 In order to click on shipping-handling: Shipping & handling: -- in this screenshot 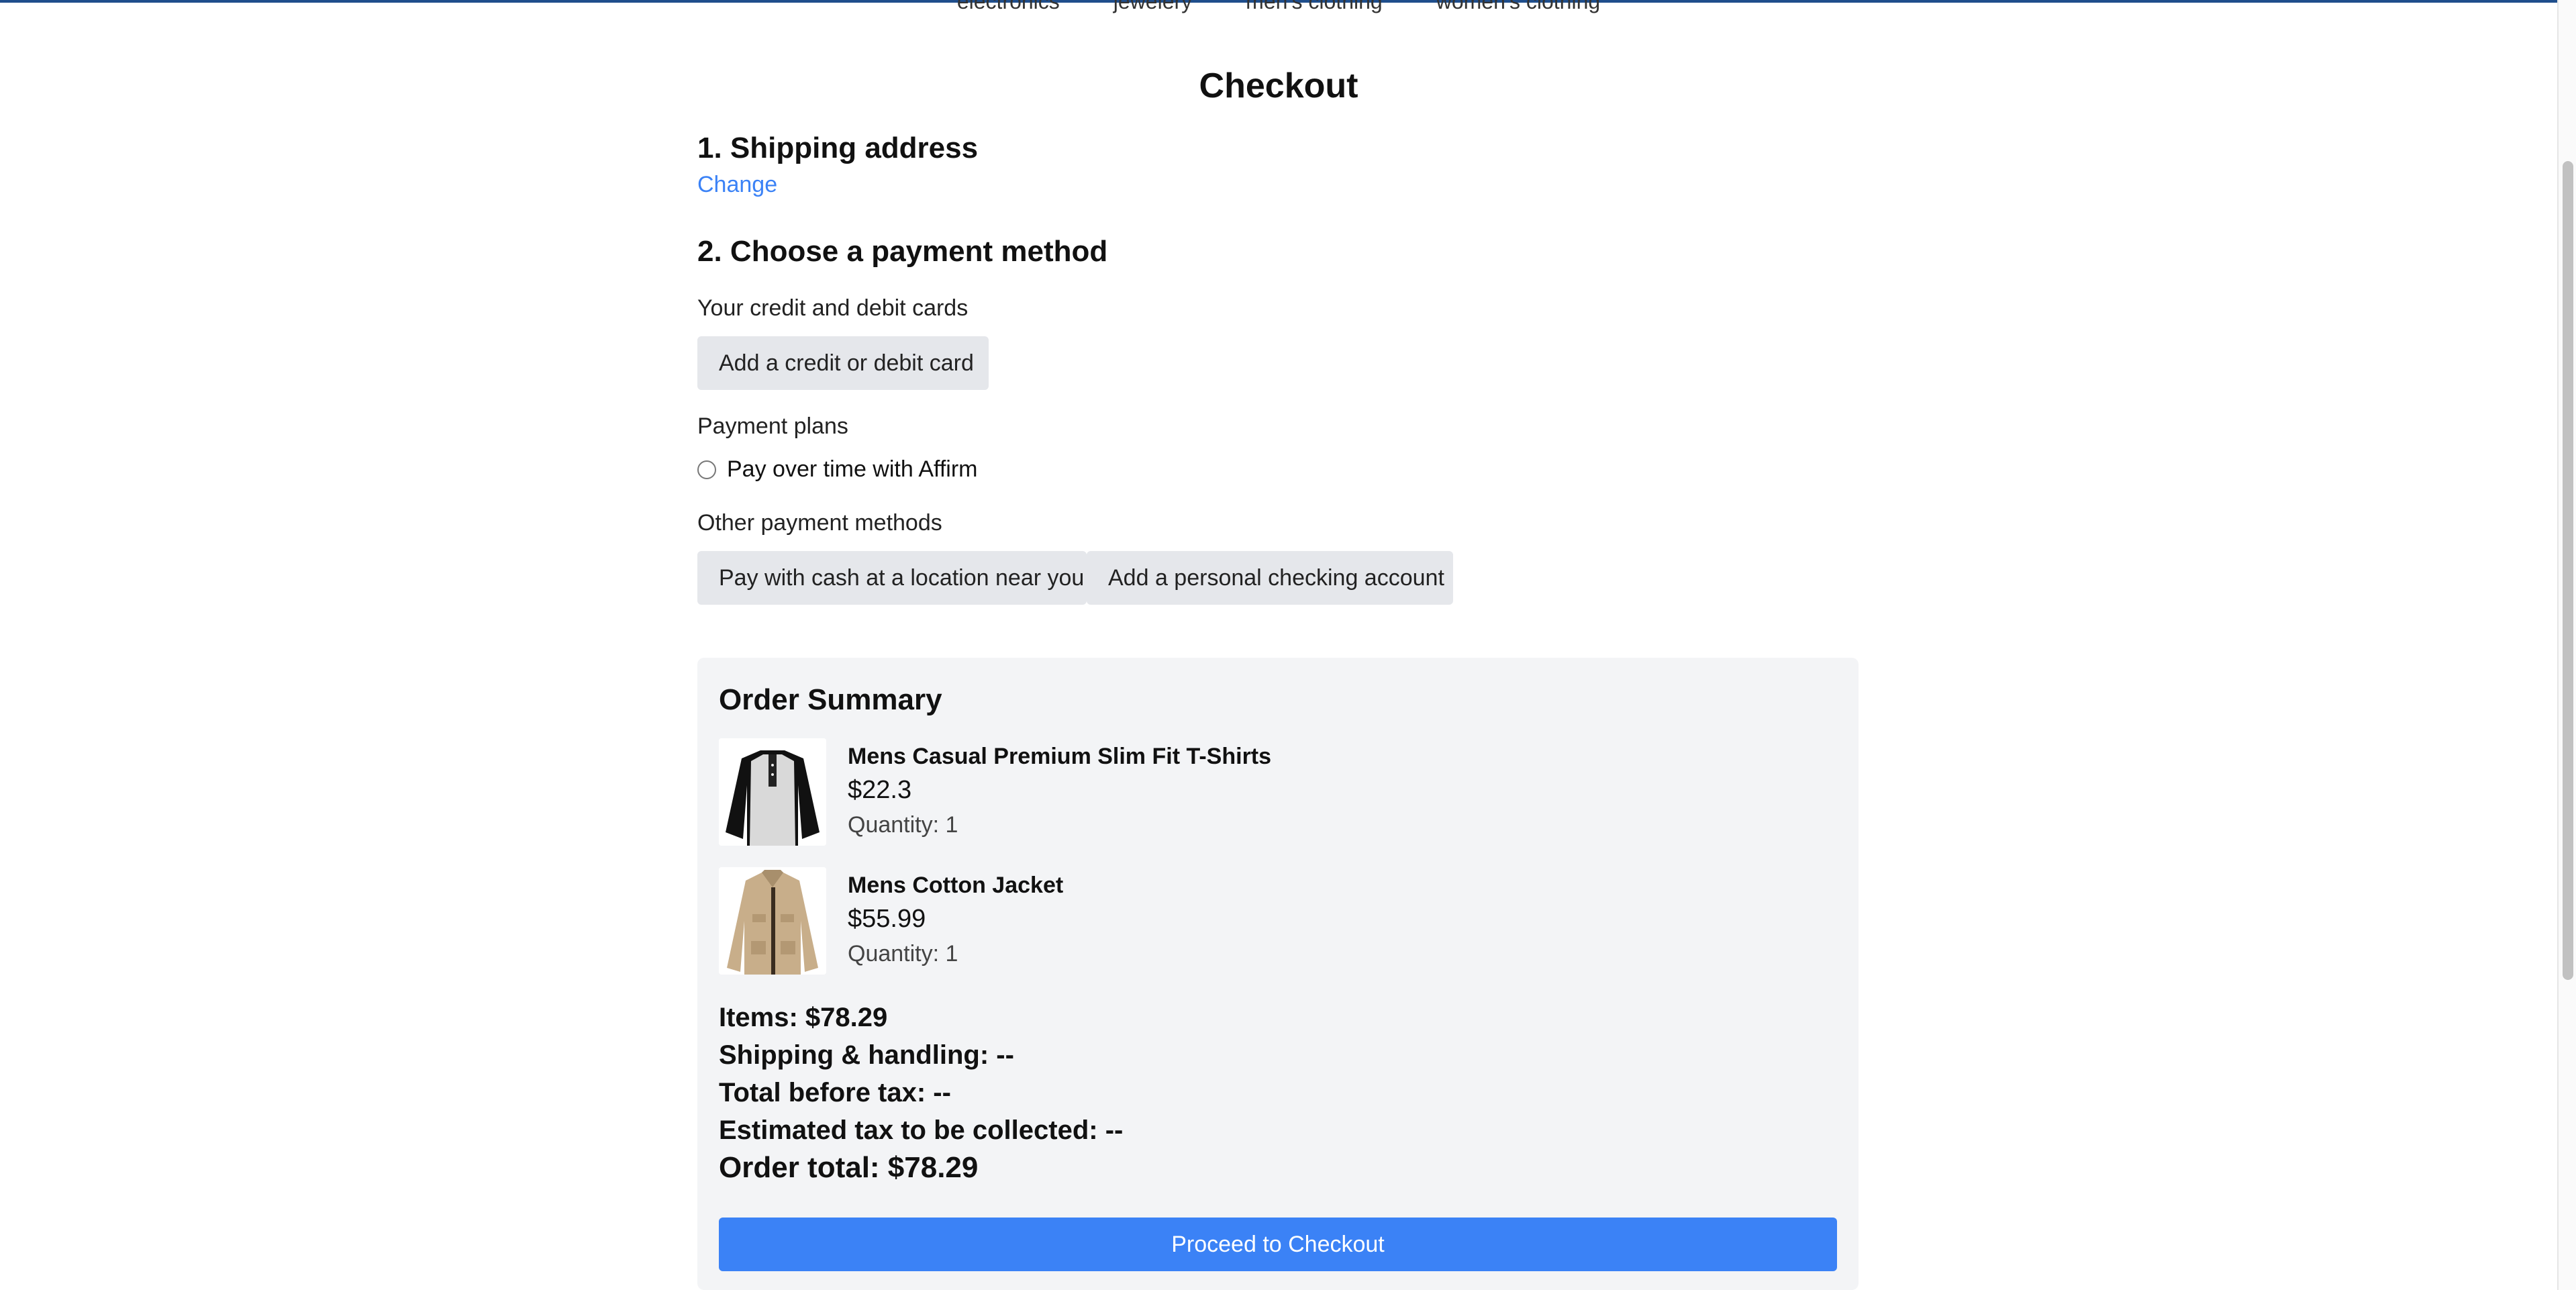, I will do `click(866, 1055)`.